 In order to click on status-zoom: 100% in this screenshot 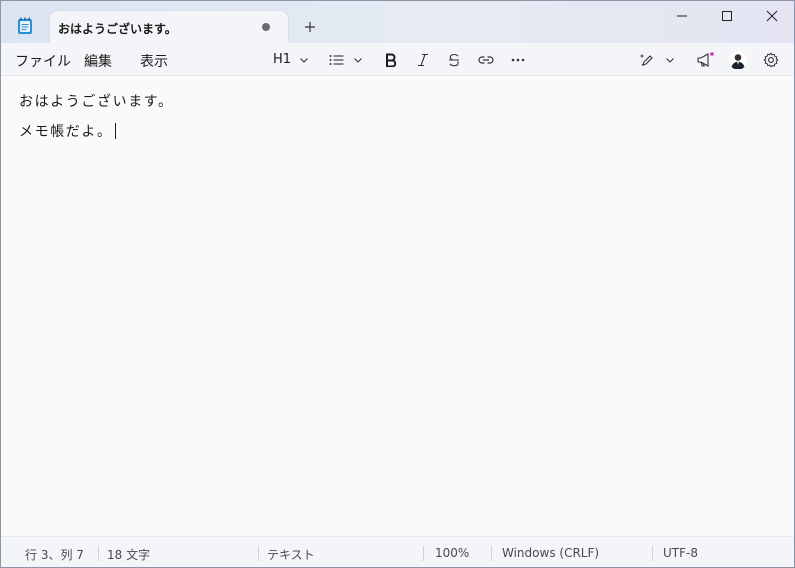, I will do `click(452, 553)`.